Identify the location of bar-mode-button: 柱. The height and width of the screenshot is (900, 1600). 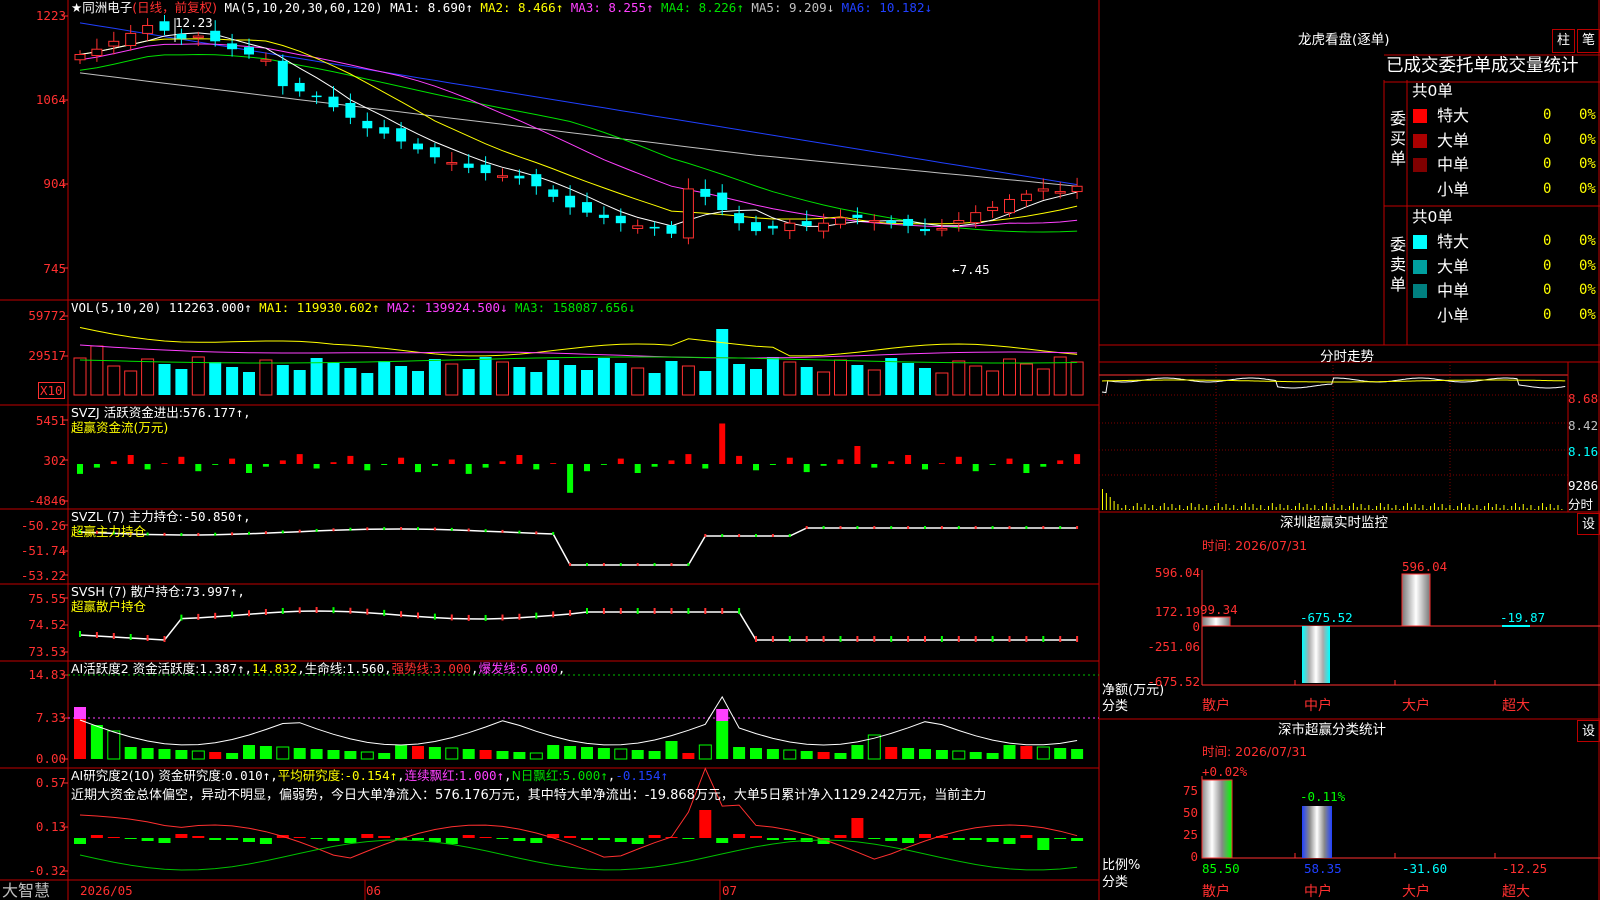
(1563, 41).